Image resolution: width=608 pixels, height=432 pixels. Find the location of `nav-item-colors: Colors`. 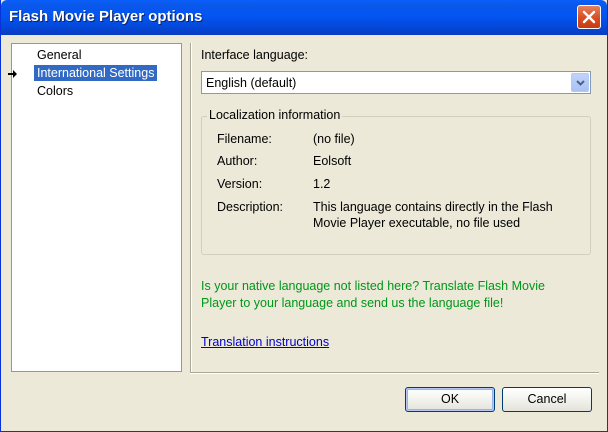

nav-item-colors: Colors is located at coordinates (55, 91).